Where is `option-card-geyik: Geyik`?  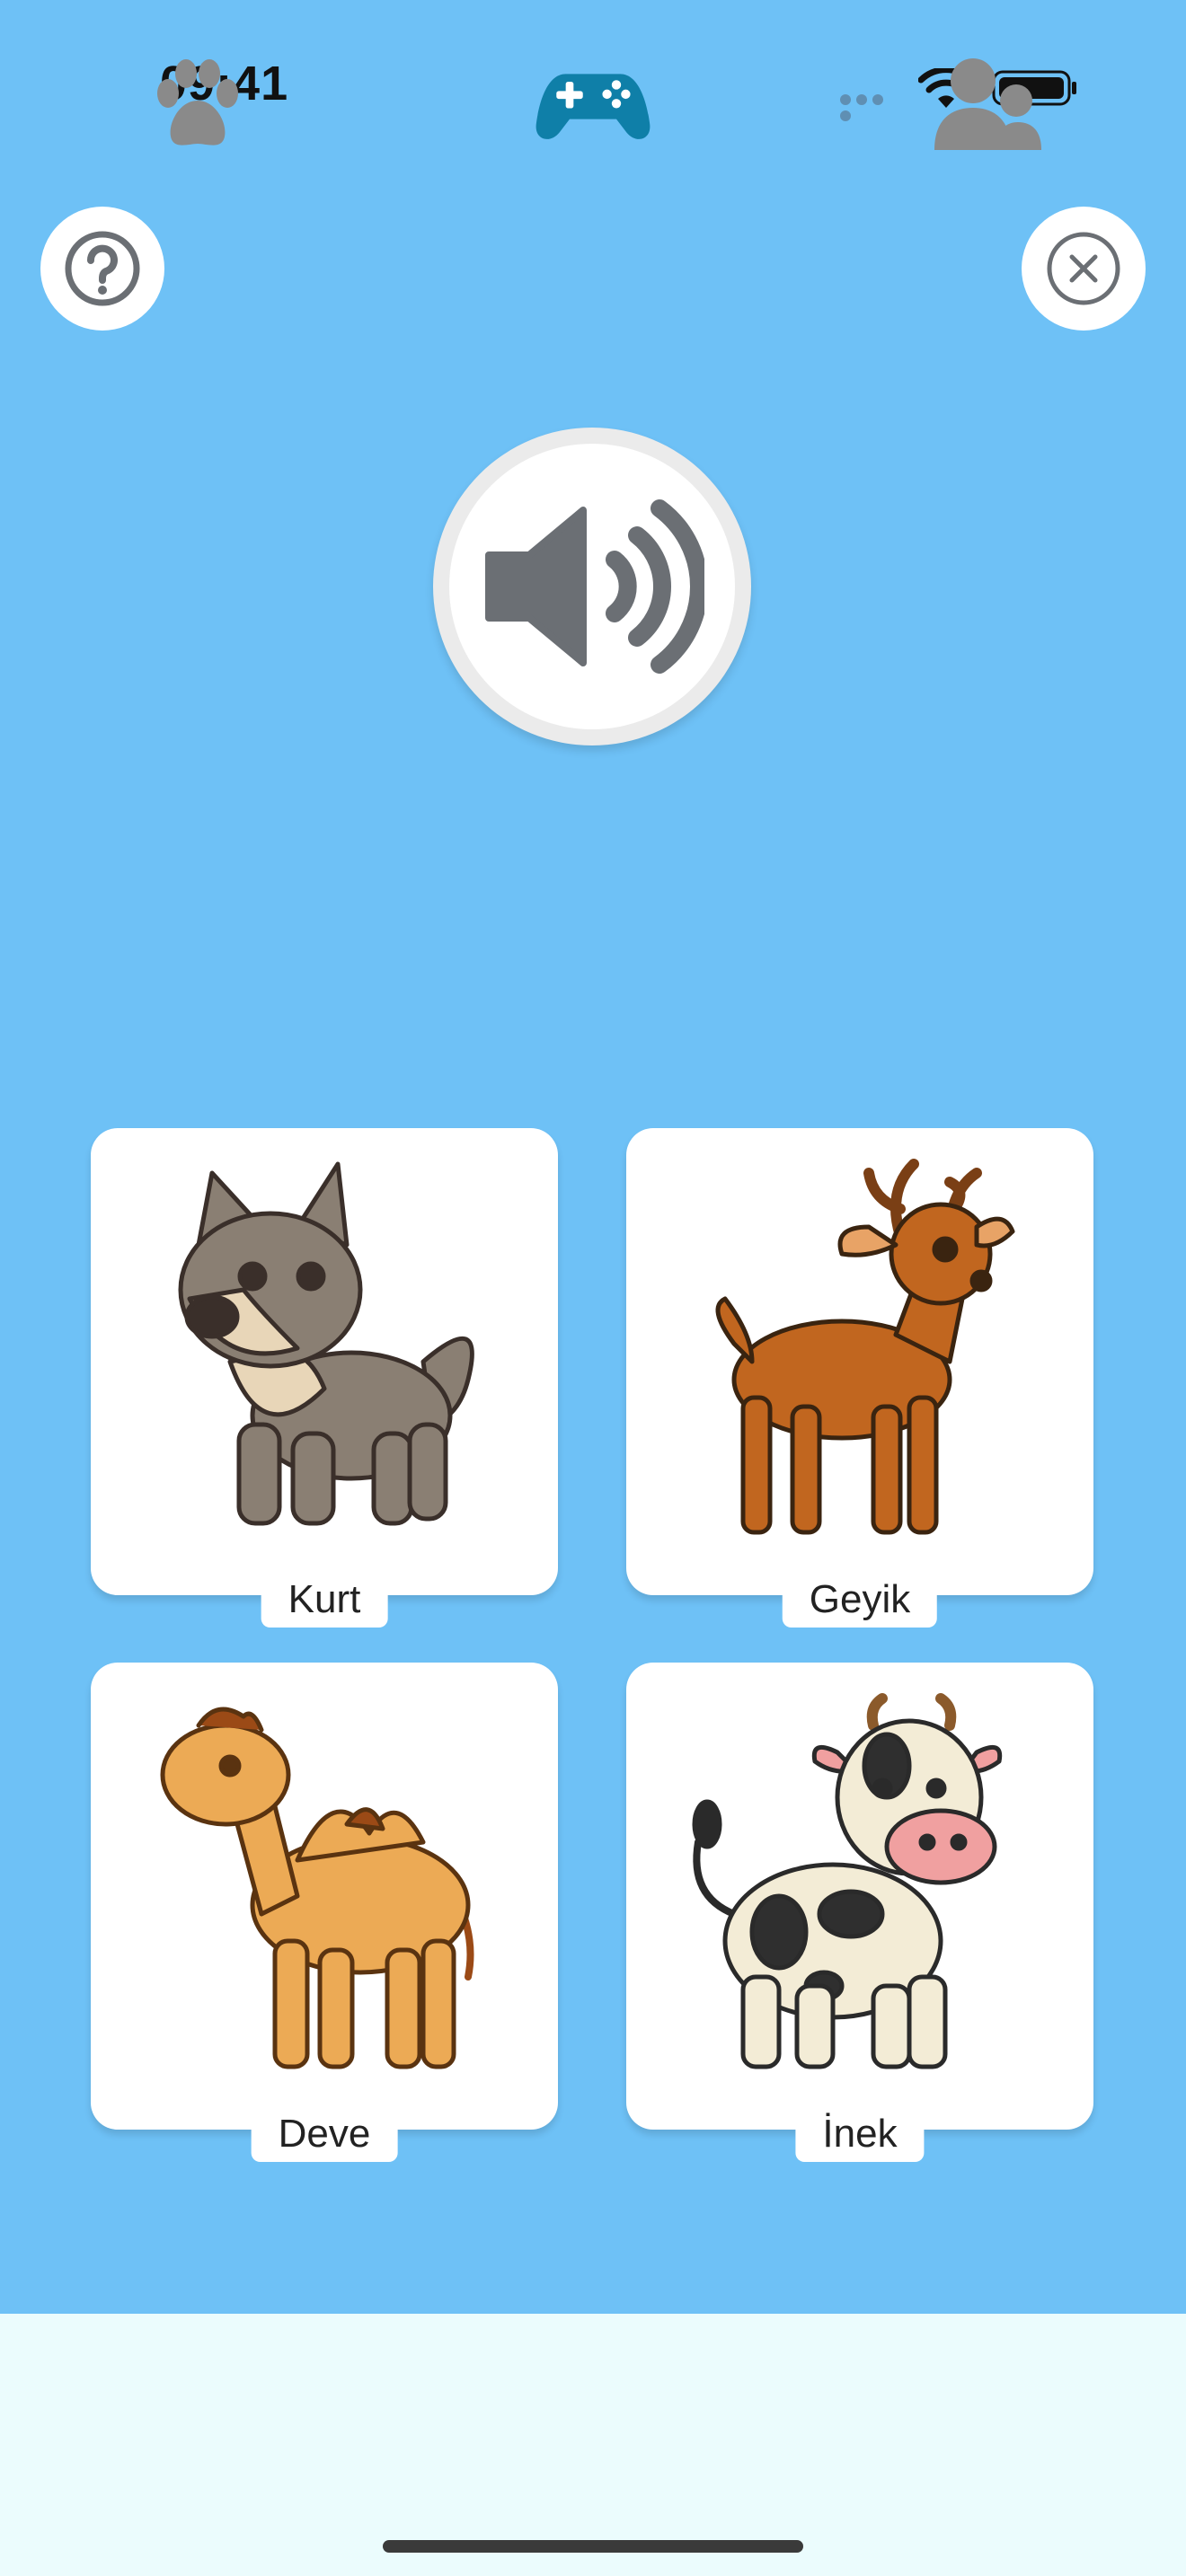 option-card-geyik: Geyik is located at coordinates (859, 1378).